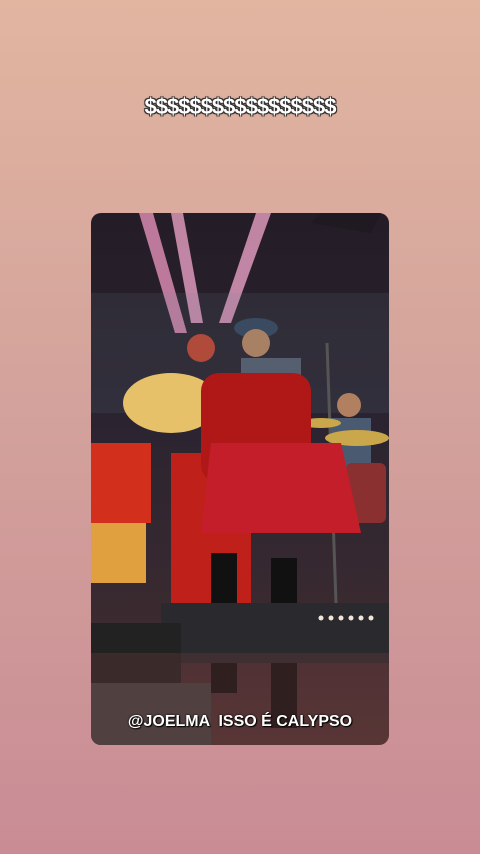 The image size is (480, 854). What do you see at coordinates (240, 721) in the screenshot?
I see `video-overlay-caption: @JOELMA ISSO É CALYPSO` at bounding box center [240, 721].